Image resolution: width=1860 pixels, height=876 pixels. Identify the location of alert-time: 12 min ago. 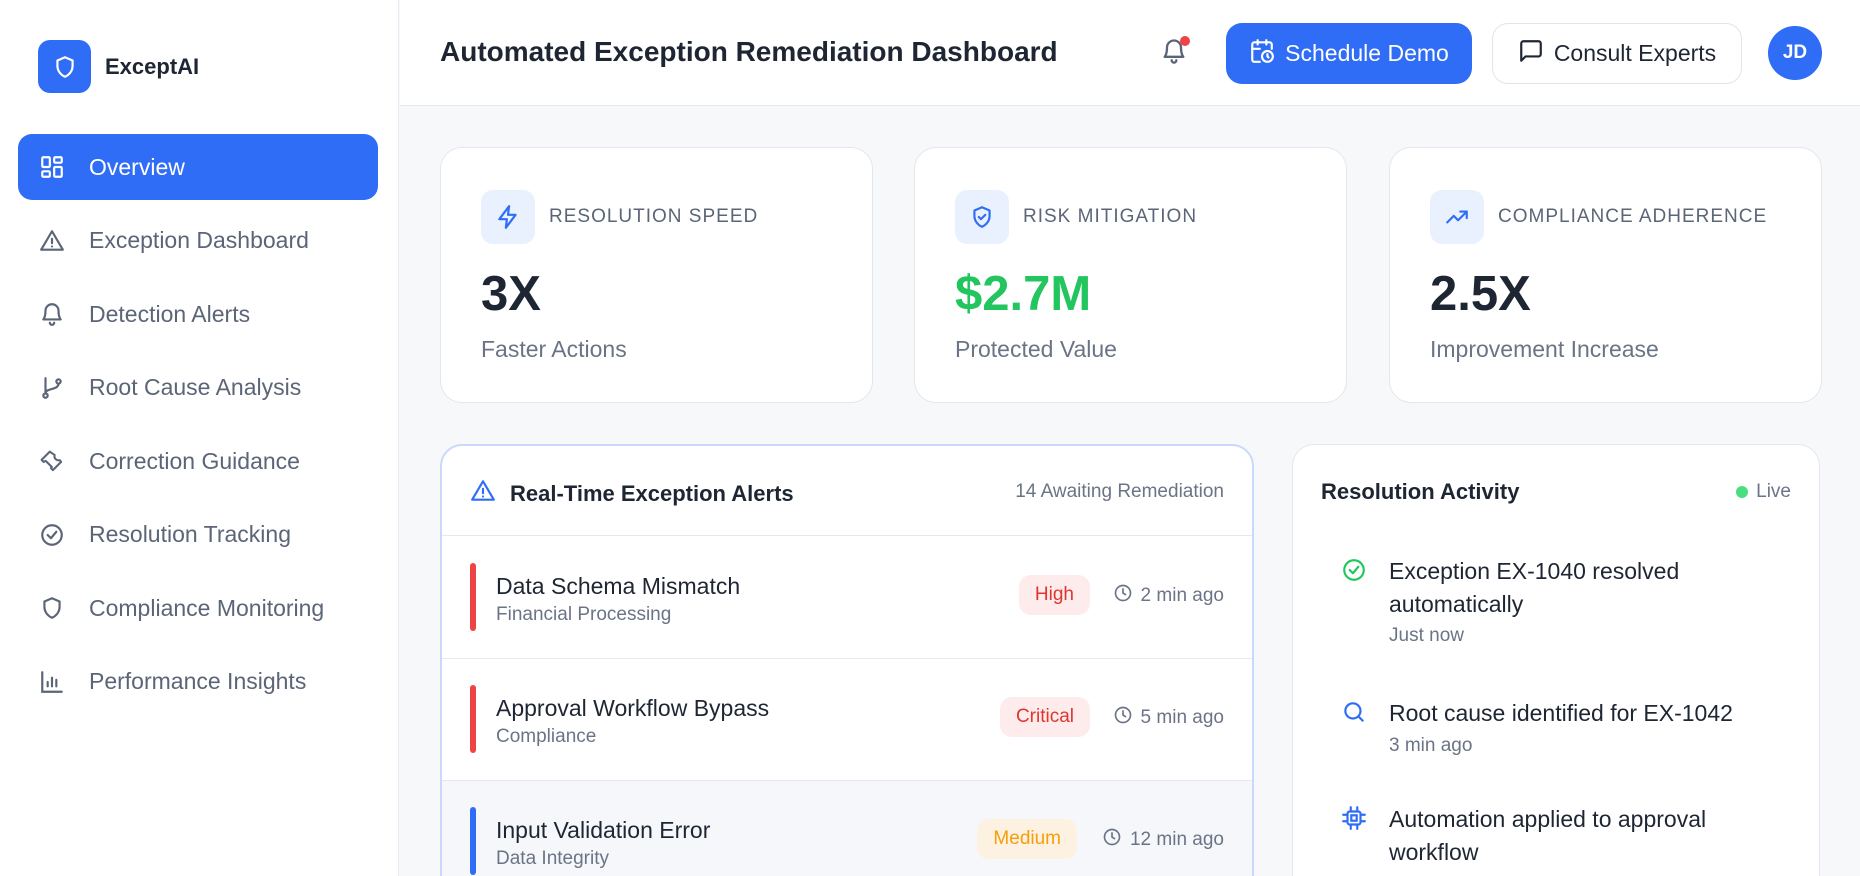
(1163, 840).